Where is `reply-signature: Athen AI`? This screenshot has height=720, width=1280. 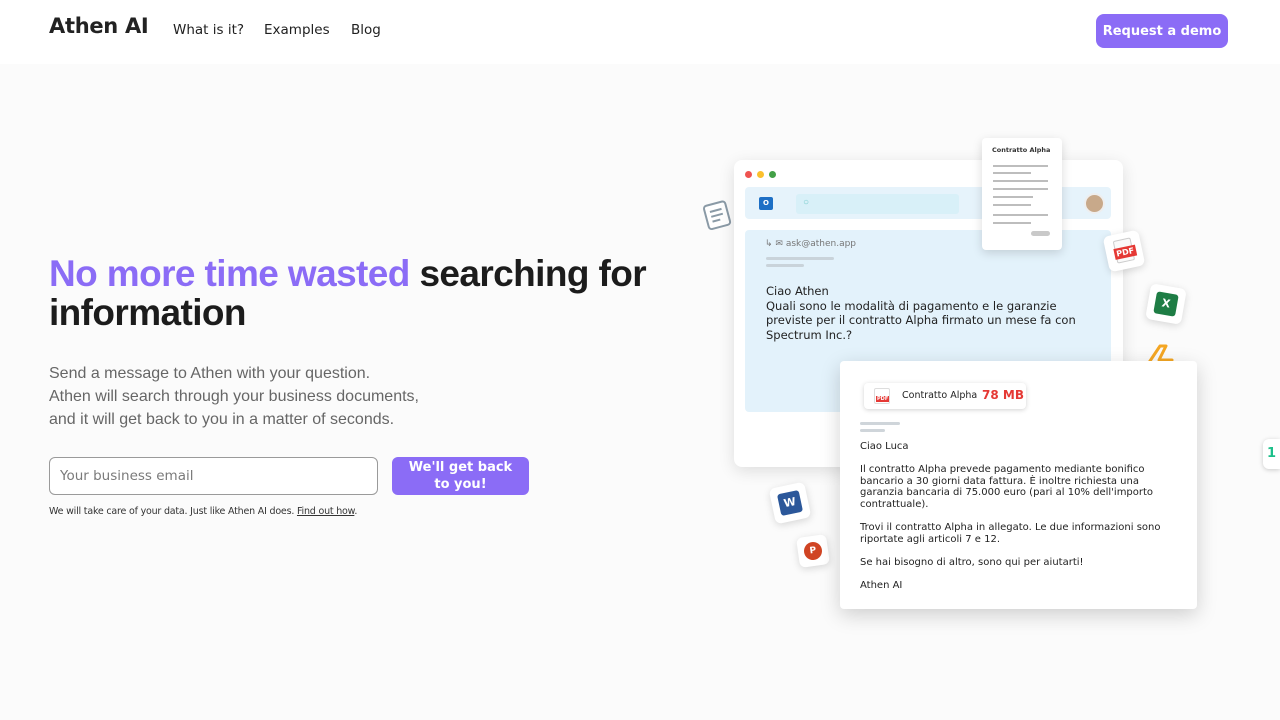
reply-signature: Athen AI is located at coordinates (881, 585).